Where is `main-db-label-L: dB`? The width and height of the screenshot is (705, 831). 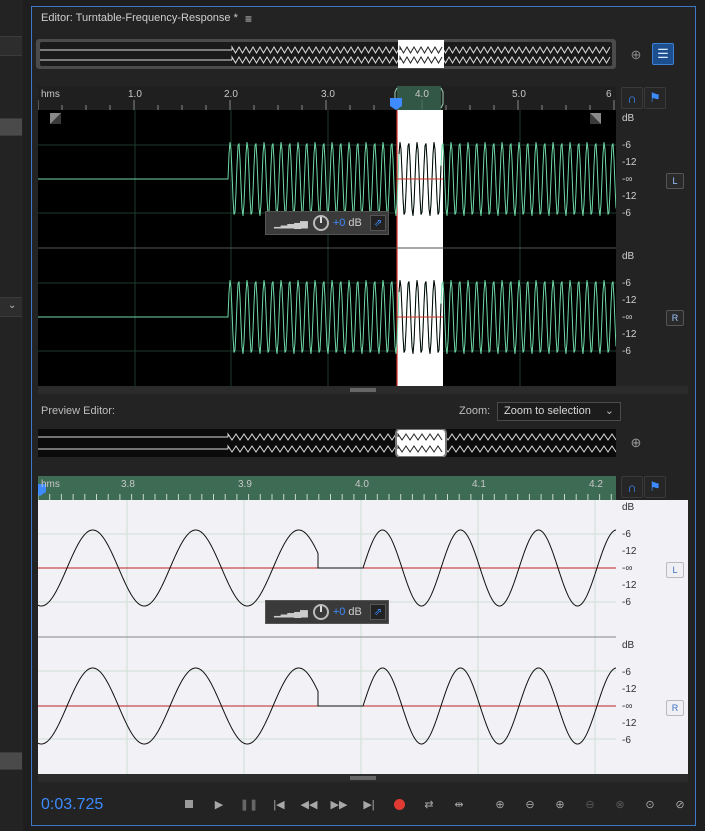
main-db-label-L: dB is located at coordinates (628, 118).